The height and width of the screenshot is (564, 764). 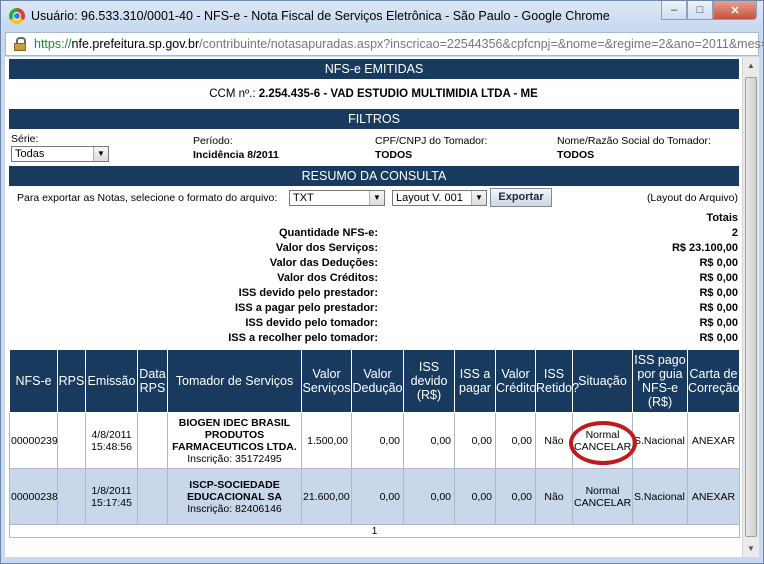 What do you see at coordinates (674, 10) in the screenshot?
I see `minimize-button: –` at bounding box center [674, 10].